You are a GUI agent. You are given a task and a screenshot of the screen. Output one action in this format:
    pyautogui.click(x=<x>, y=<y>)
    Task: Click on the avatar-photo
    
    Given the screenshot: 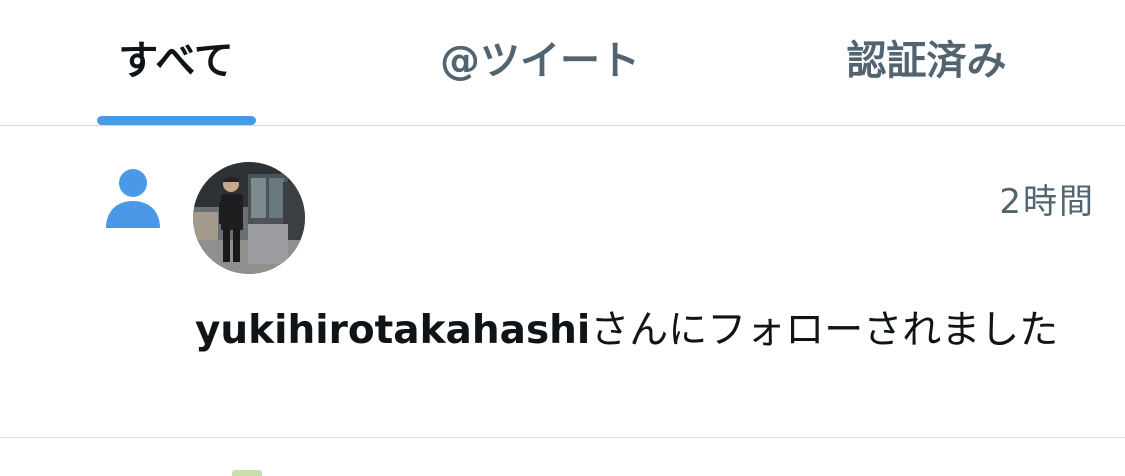 What is the action you would take?
    pyautogui.click(x=249, y=218)
    